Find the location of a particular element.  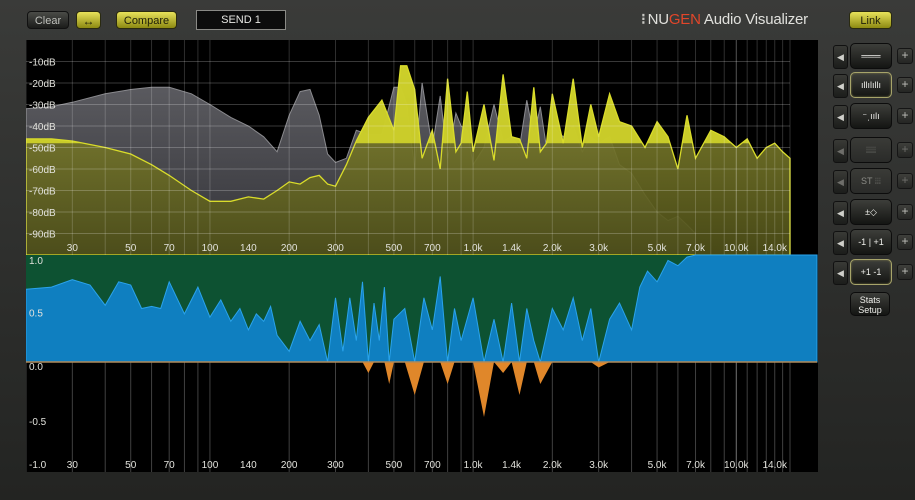

spectrum-x-tick-label: 70 is located at coordinates (170, 248).